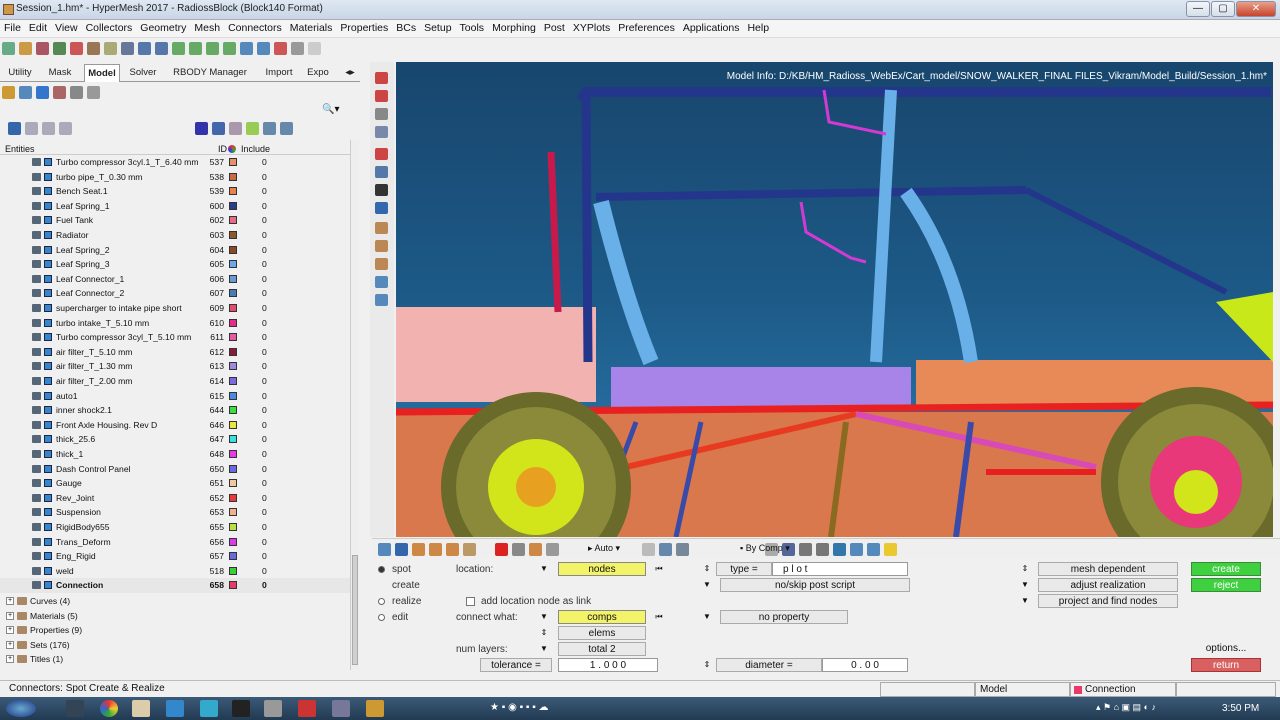 This screenshot has width=1280, height=720. Describe the element at coordinates (279, 73) in the screenshot. I see `tab-import: Import` at that location.